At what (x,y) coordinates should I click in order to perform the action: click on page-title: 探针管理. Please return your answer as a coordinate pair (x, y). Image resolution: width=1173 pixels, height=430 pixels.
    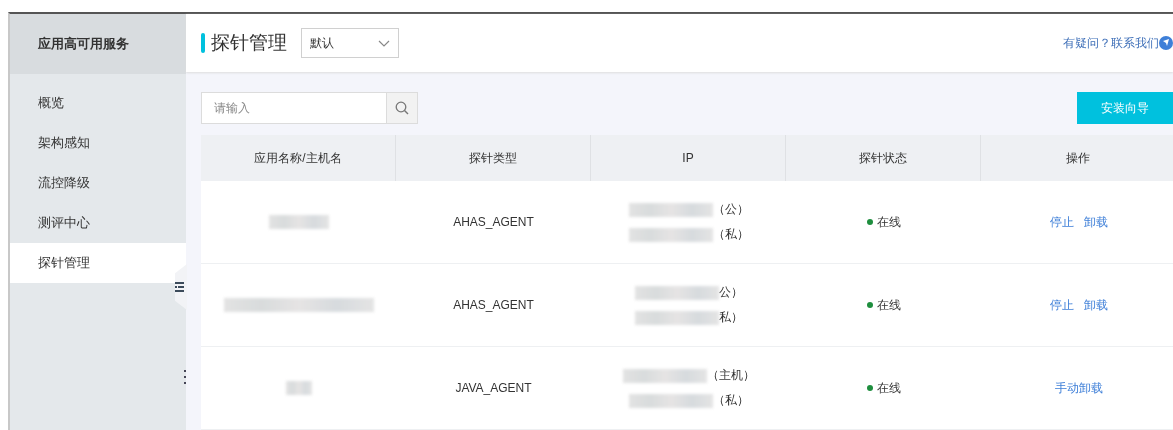
    Looking at the image, I should click on (249, 43).